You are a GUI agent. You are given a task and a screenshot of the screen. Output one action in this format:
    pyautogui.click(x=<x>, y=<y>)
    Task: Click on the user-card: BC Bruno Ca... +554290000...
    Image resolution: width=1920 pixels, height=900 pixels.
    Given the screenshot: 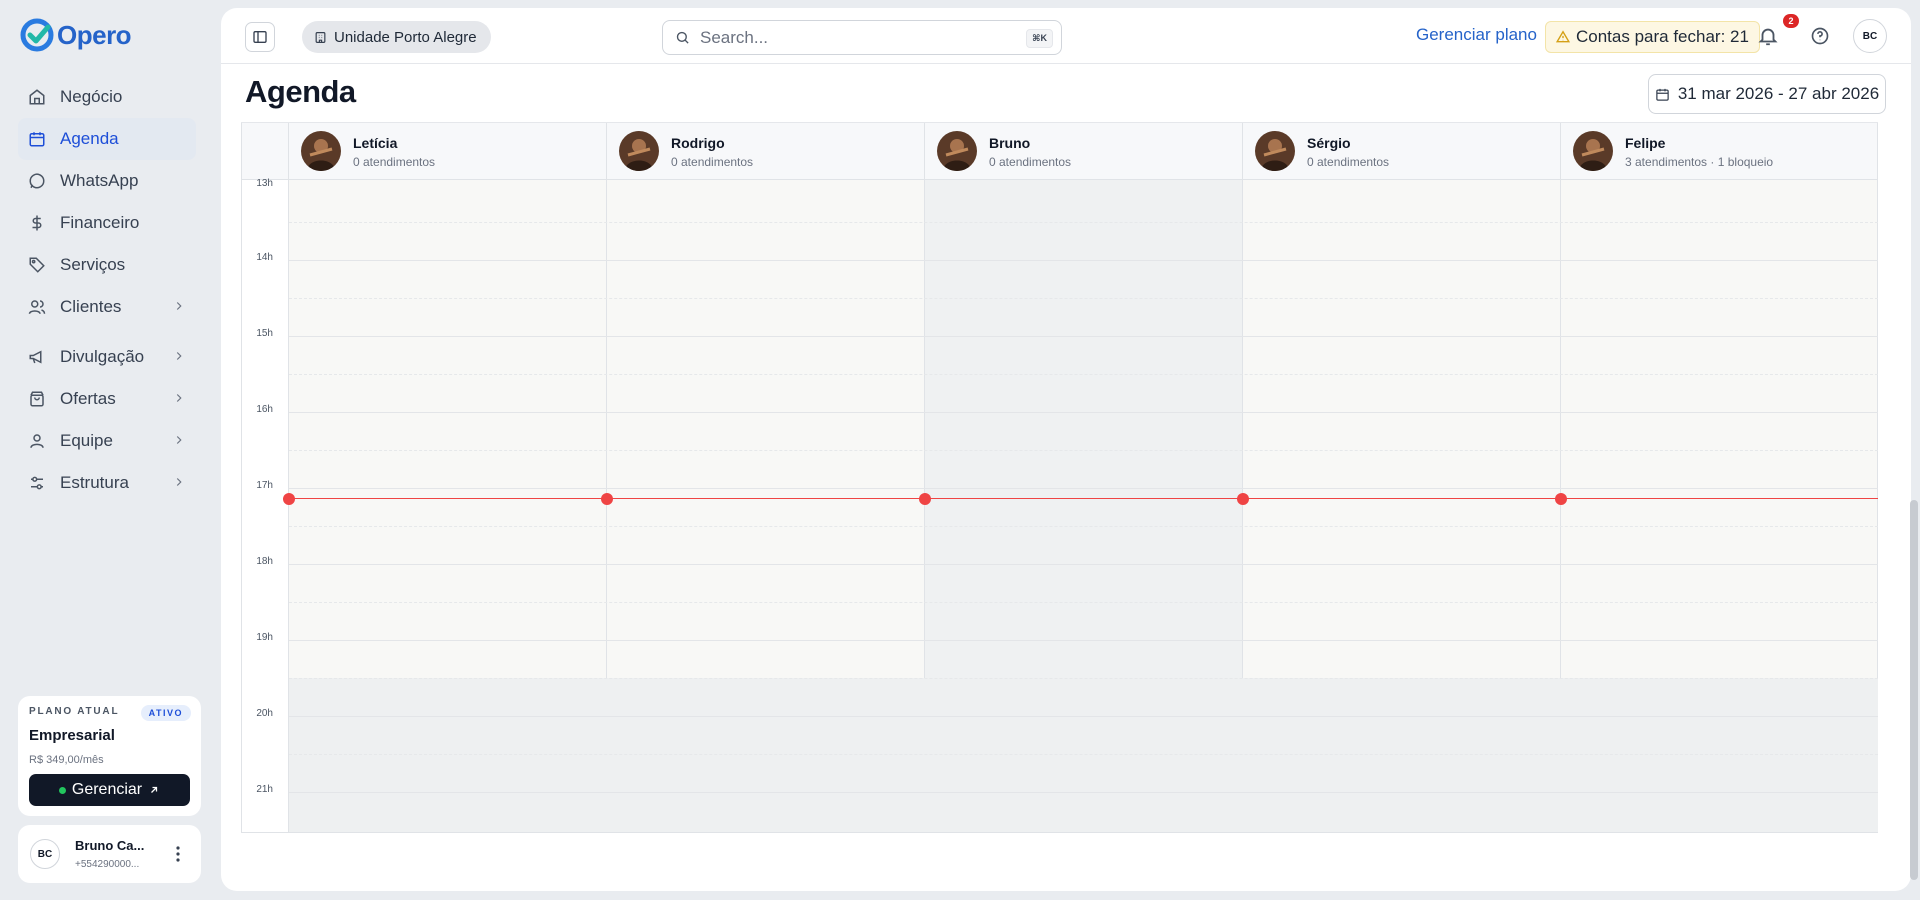 What is the action you would take?
    pyautogui.click(x=109, y=854)
    